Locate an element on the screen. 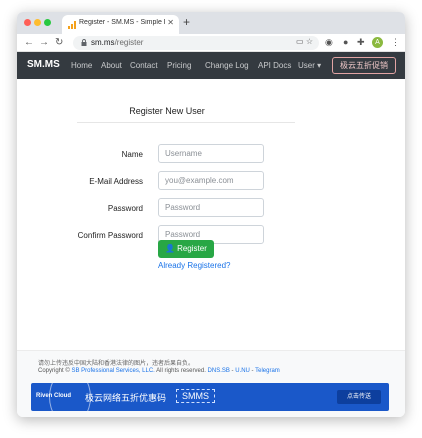  already-registered-link: Already Registered? is located at coordinates (194, 265).